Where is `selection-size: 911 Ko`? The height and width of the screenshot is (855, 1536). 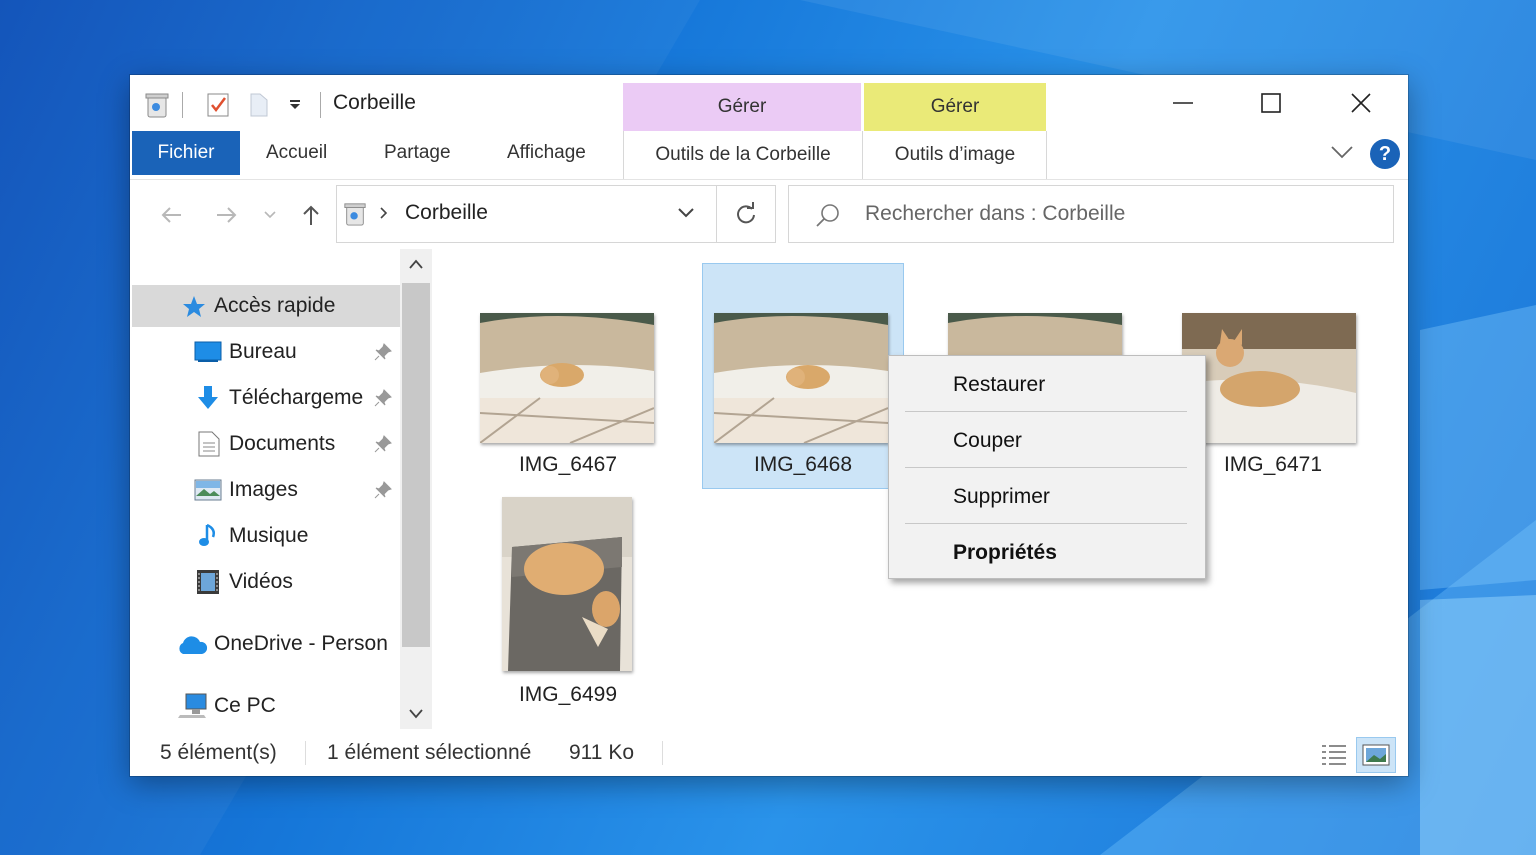
selection-size: 911 Ko is located at coordinates (601, 752).